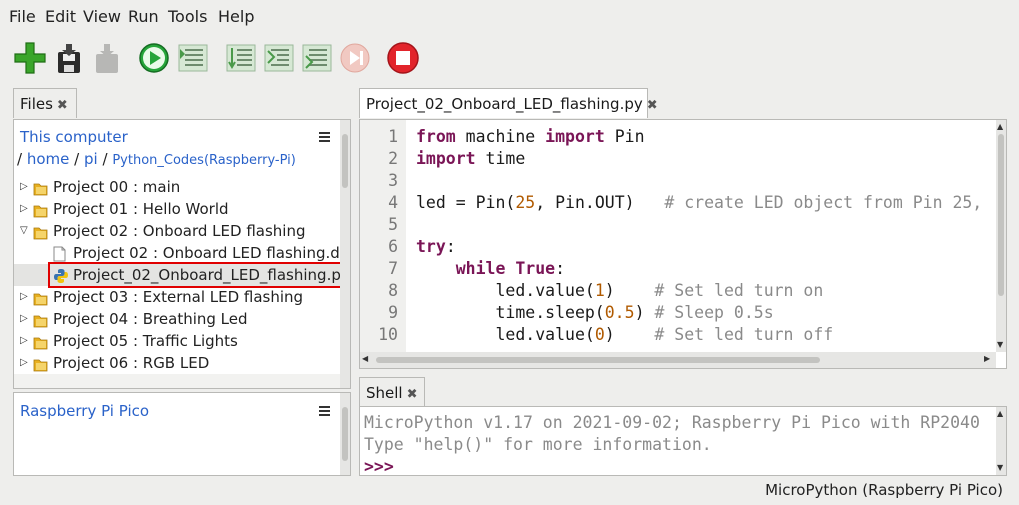 The height and width of the screenshot is (505, 1019). I want to click on resume-icon, so click(355, 58).